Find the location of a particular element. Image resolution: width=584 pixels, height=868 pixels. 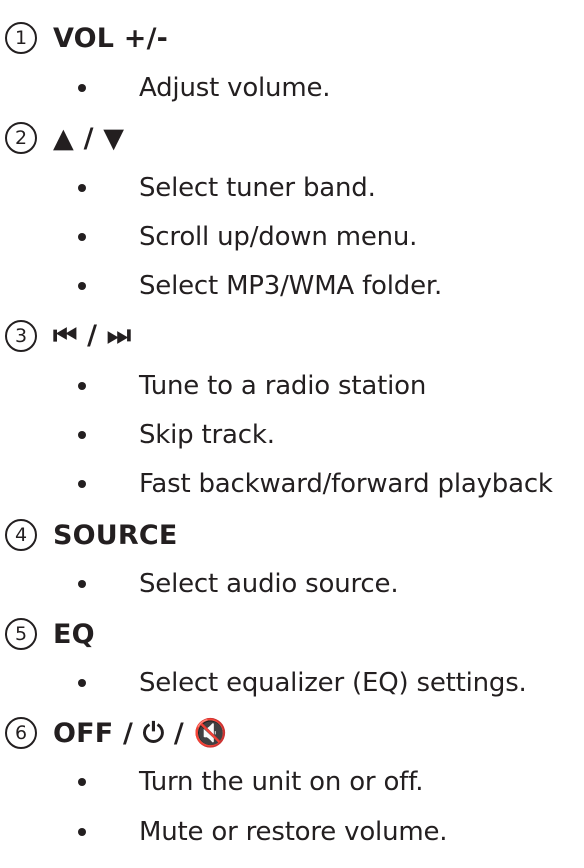

control-label-vol: VOL +/- is located at coordinates (111, 38).